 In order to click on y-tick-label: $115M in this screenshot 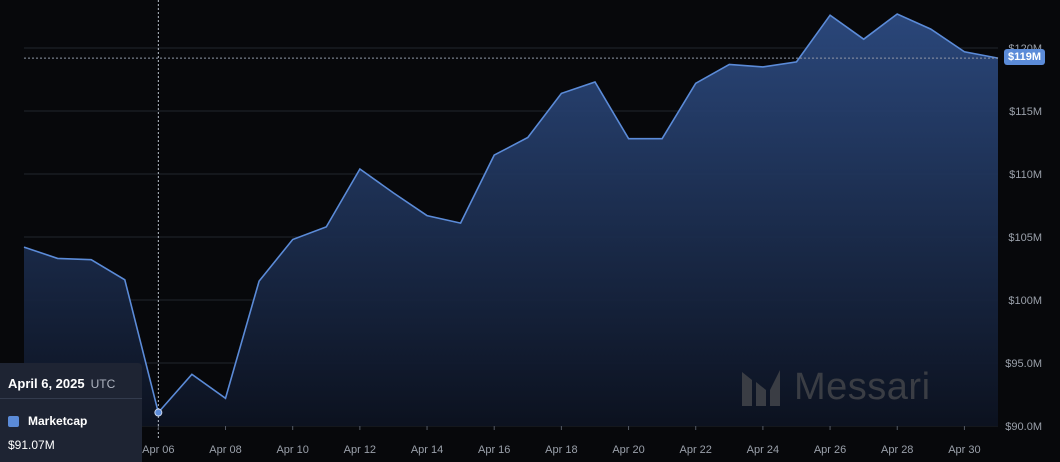, I will do `click(1025, 112)`.